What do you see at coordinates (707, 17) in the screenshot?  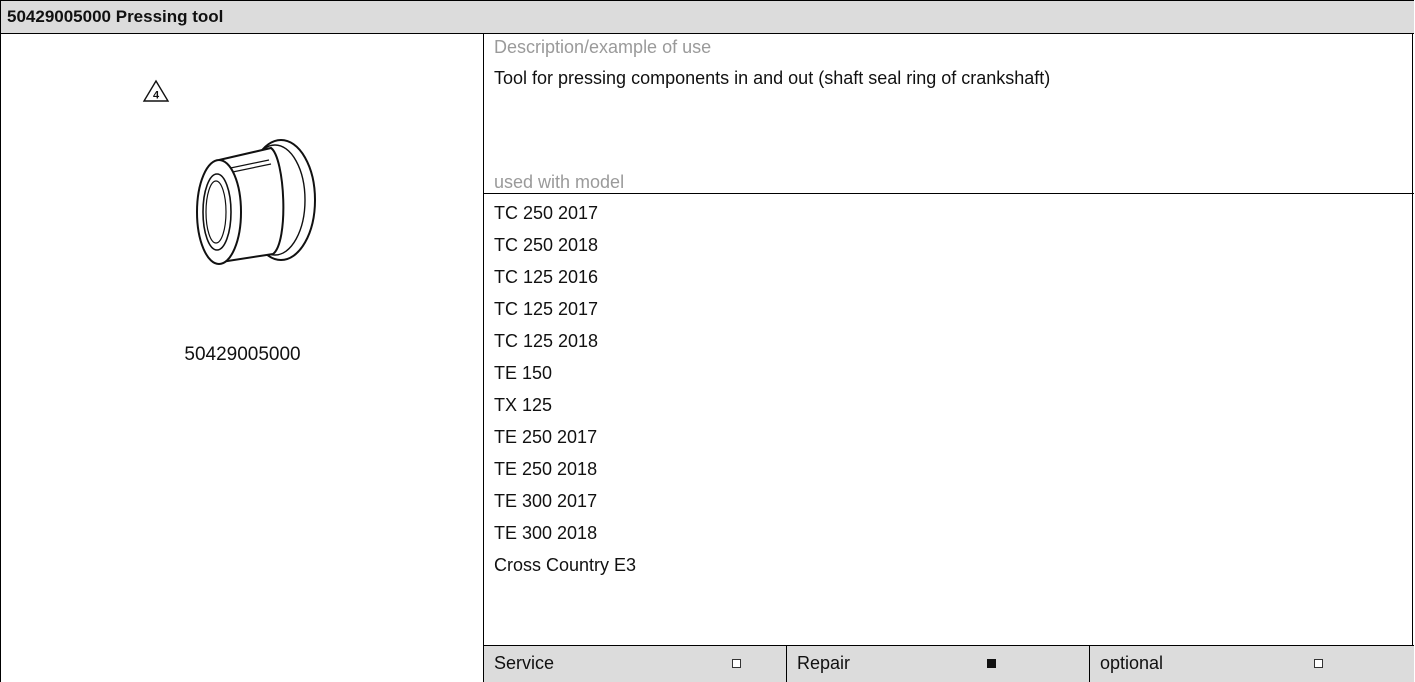 I see `sheet-header: 50429005000 Pressing tool` at bounding box center [707, 17].